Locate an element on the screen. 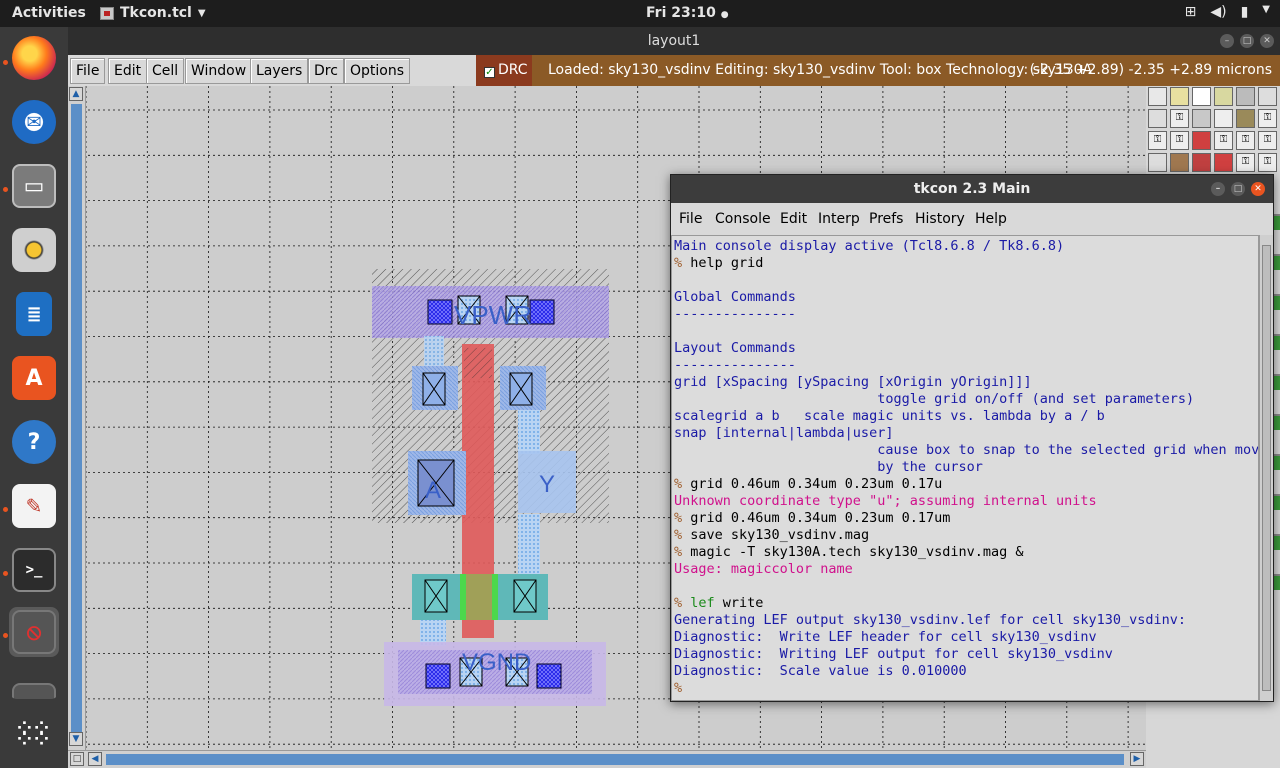  menu-cell: Cell is located at coordinates (165, 71).